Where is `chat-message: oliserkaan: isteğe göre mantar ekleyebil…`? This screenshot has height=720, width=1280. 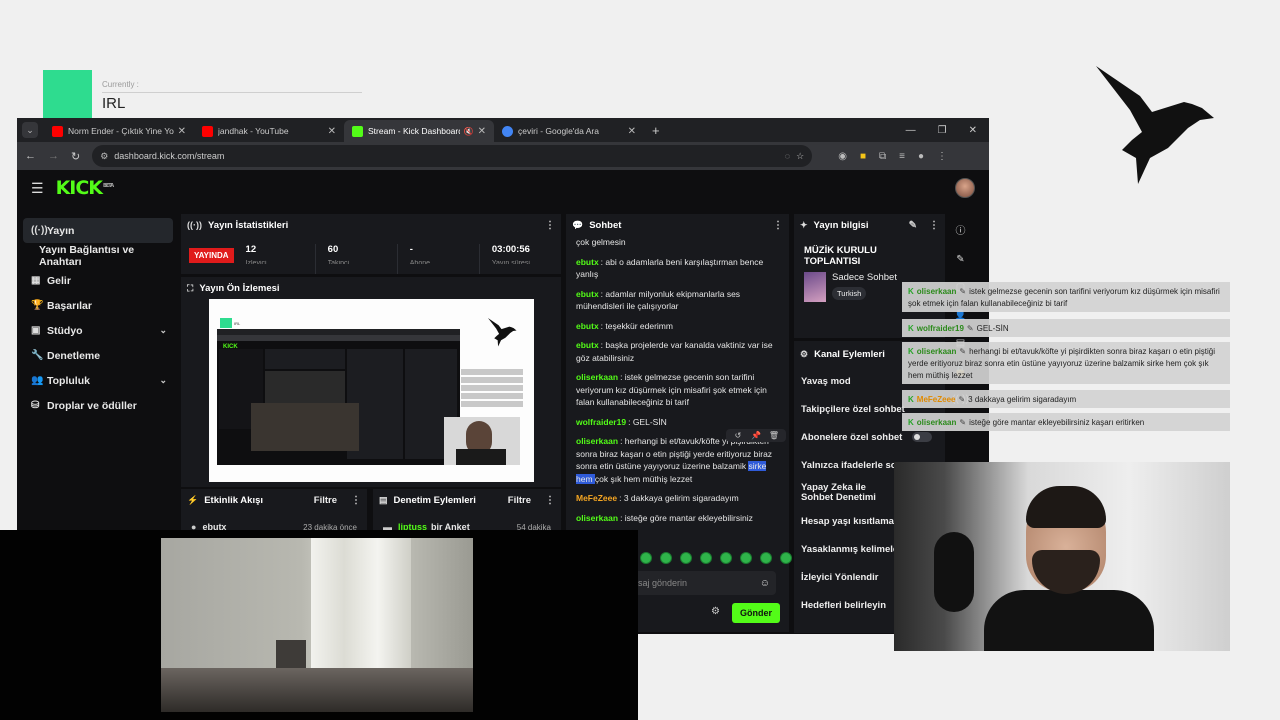 chat-message: oliserkaan: isteğe göre mantar ekleyebil… is located at coordinates (664, 517).